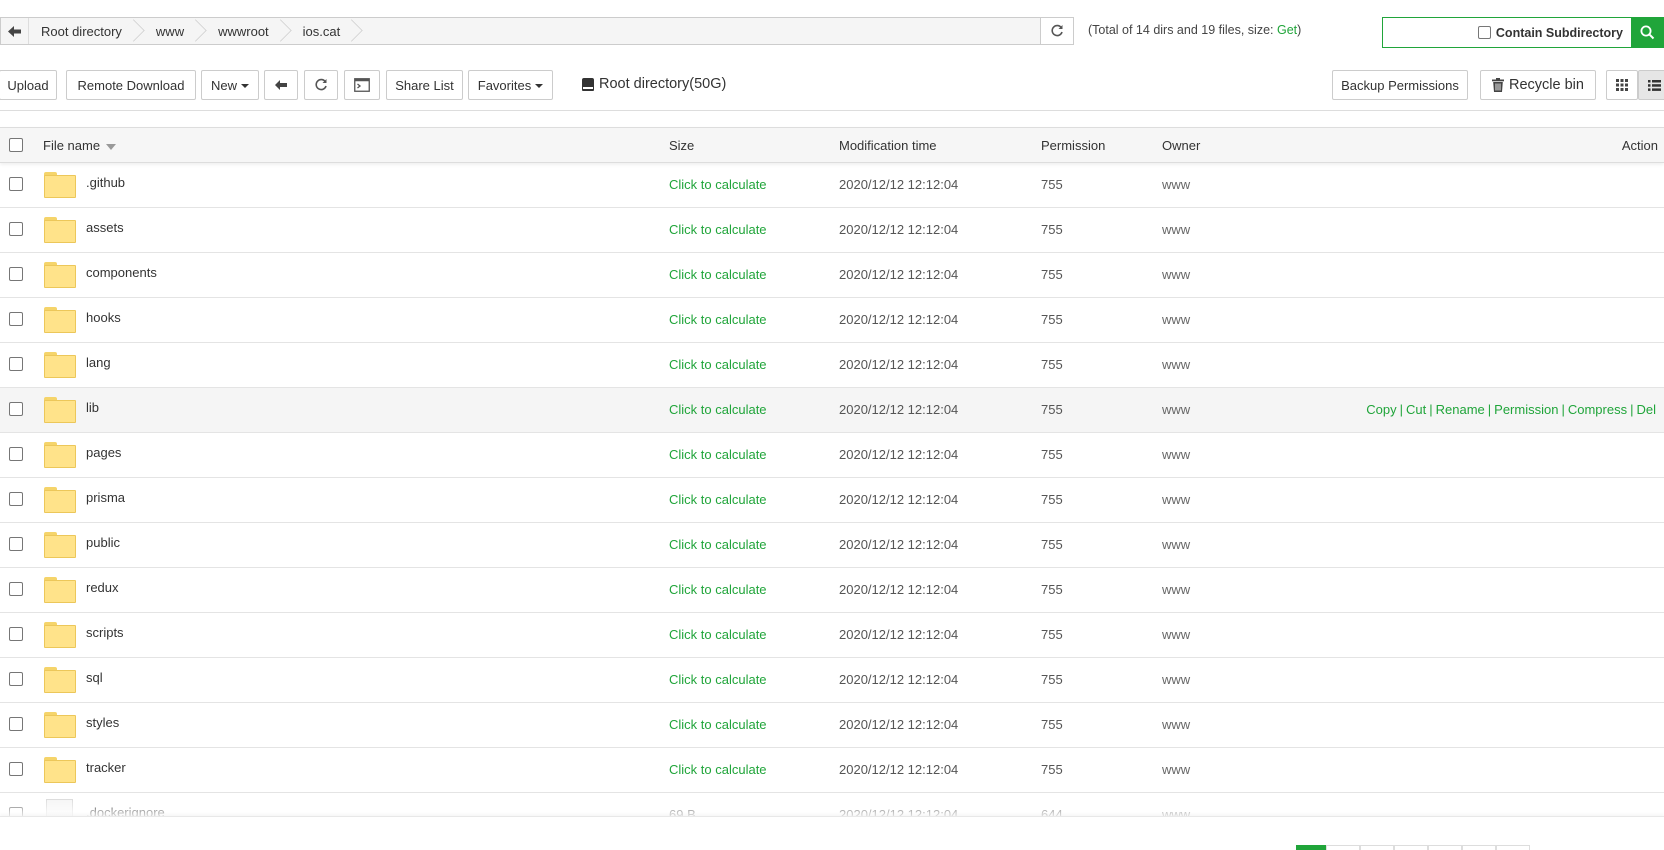 The image size is (1664, 850). Describe the element at coordinates (105, 182) in the screenshot. I see `file-name: .github` at that location.